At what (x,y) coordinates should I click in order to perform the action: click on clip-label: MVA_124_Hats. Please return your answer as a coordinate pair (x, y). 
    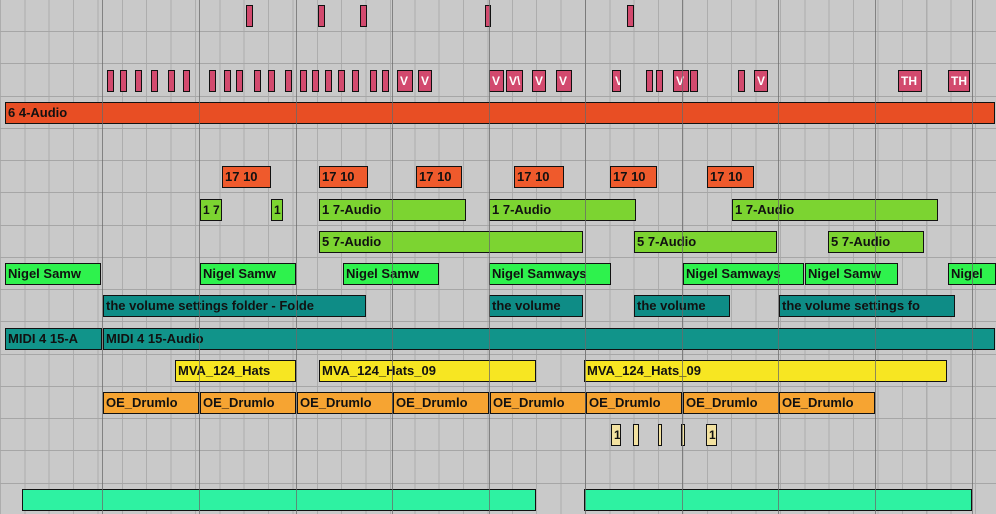
    Looking at the image, I should click on (224, 370).